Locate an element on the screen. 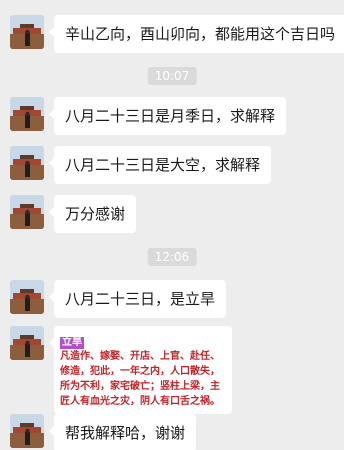  message-bubble: 辛山乙向，酉山卯向，都能用这个吉日吗 is located at coordinates (196, 34).